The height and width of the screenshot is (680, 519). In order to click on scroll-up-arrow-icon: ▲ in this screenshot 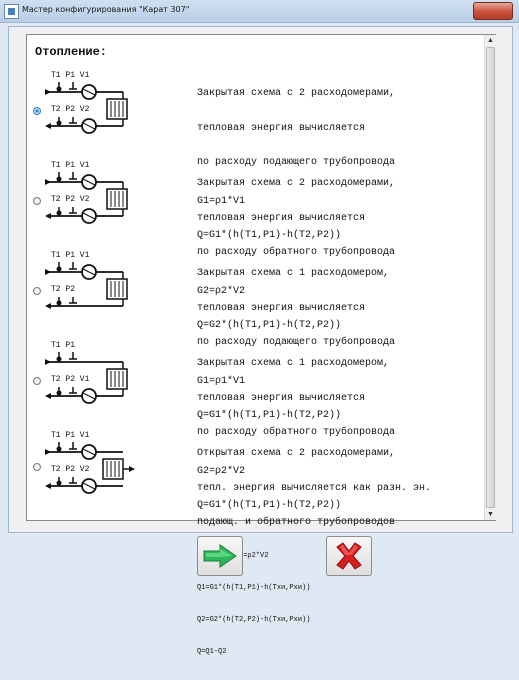, I will do `click(490, 40)`.